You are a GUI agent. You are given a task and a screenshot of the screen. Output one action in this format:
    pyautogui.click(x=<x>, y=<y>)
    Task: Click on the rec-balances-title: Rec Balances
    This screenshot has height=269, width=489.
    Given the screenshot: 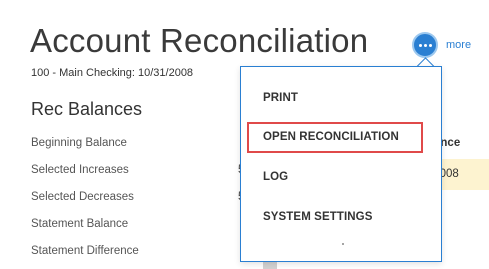 What is the action you would take?
    pyautogui.click(x=87, y=109)
    